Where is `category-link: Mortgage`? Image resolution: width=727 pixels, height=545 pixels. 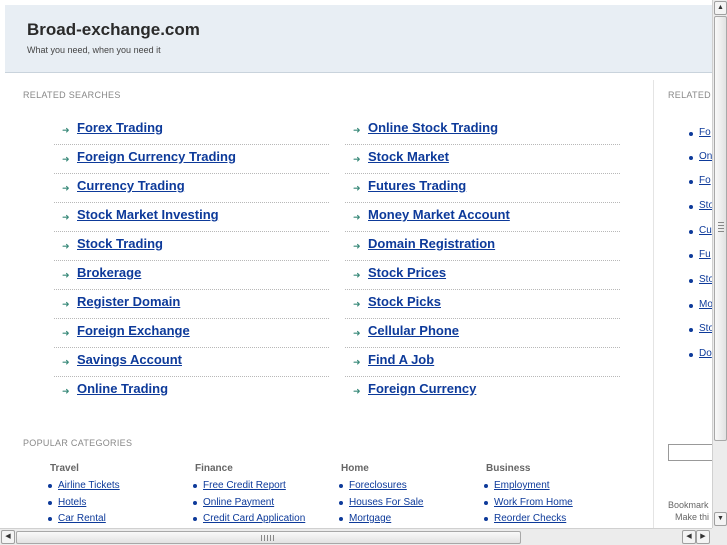
category-link: Mortgage is located at coordinates (370, 518).